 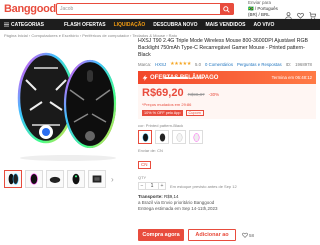 I want to click on qty-label: QTY, so click(x=142, y=177).